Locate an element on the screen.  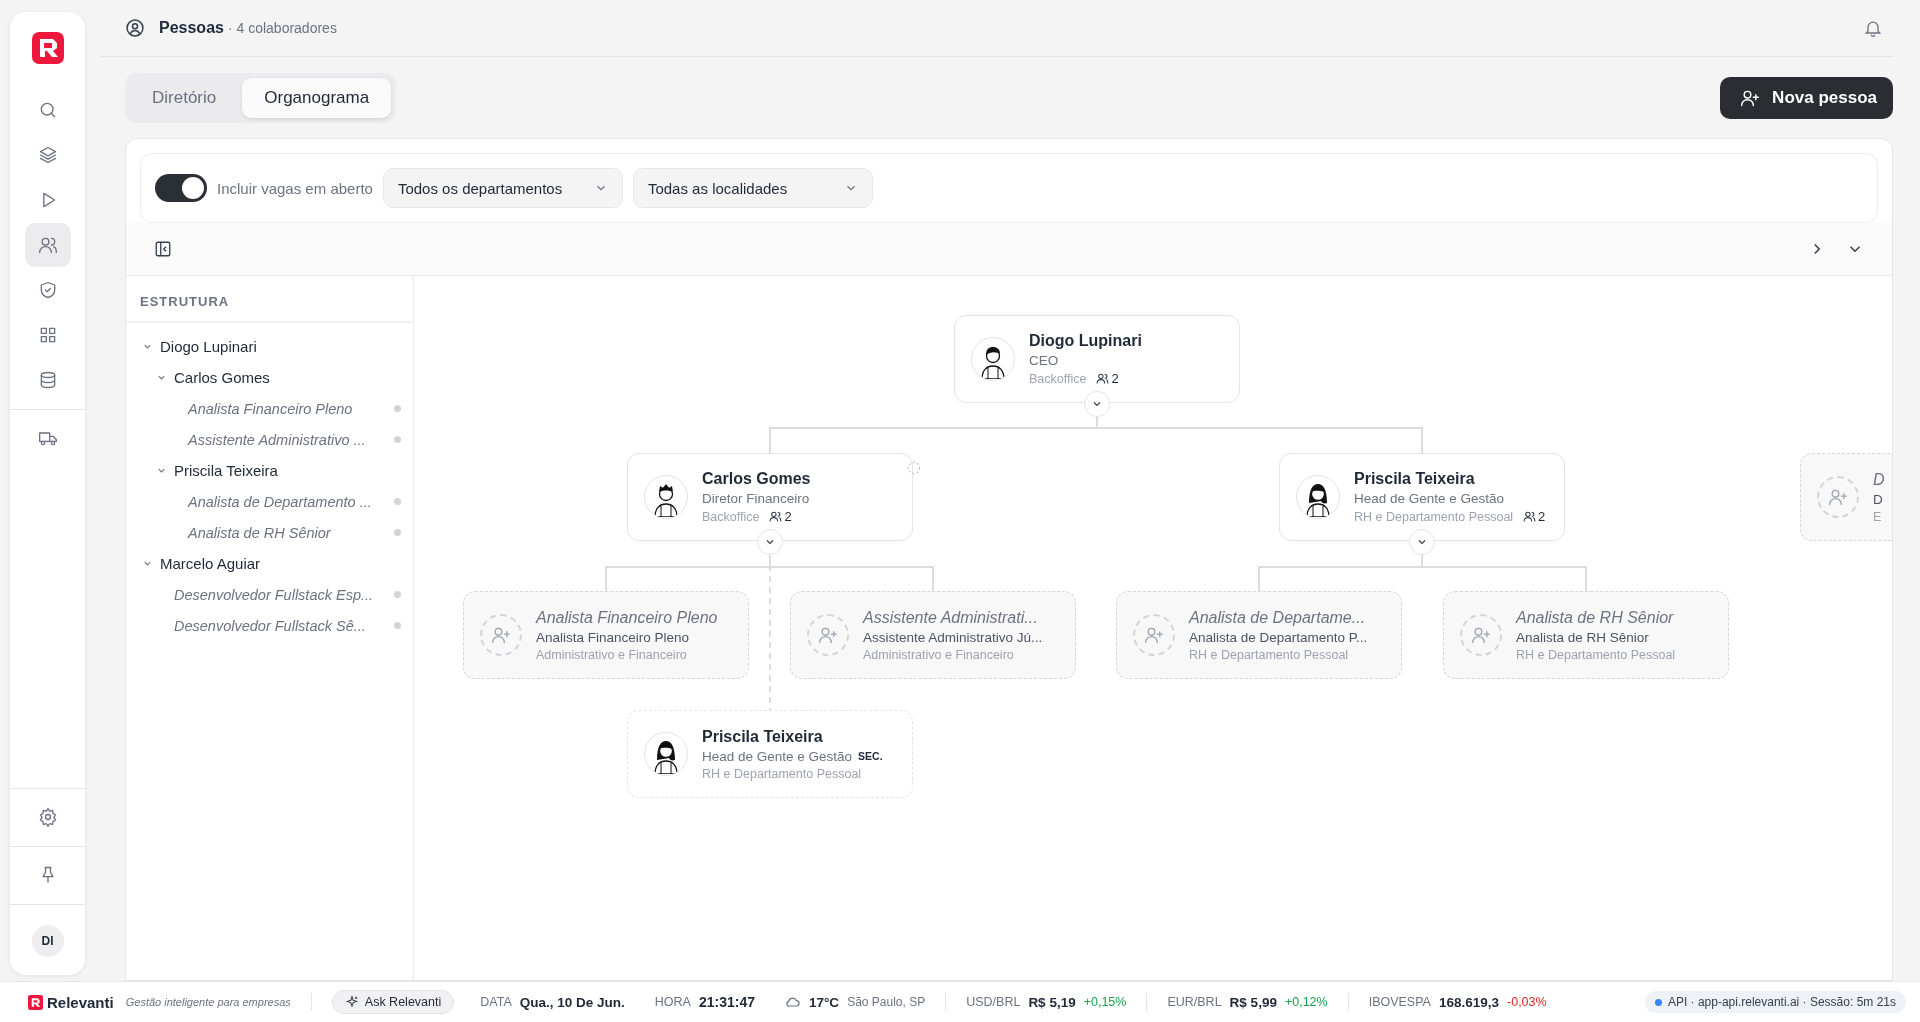
toggle-switch is located at coordinates (181, 188).